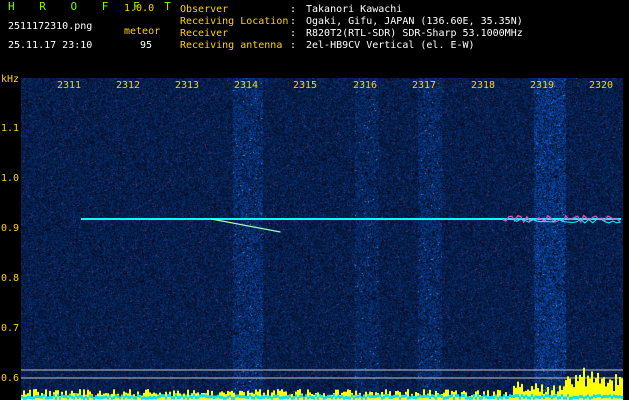 This screenshot has height=400, width=629. I want to click on location-value: Ogaki, Gifu, JAPAN (136.60E, 35.35N), so click(414, 21).